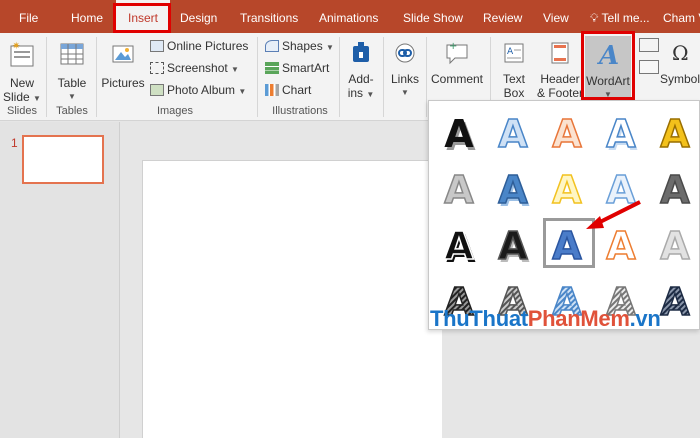  What do you see at coordinates (502, 16) in the screenshot?
I see `tab-review: Review` at bounding box center [502, 16].